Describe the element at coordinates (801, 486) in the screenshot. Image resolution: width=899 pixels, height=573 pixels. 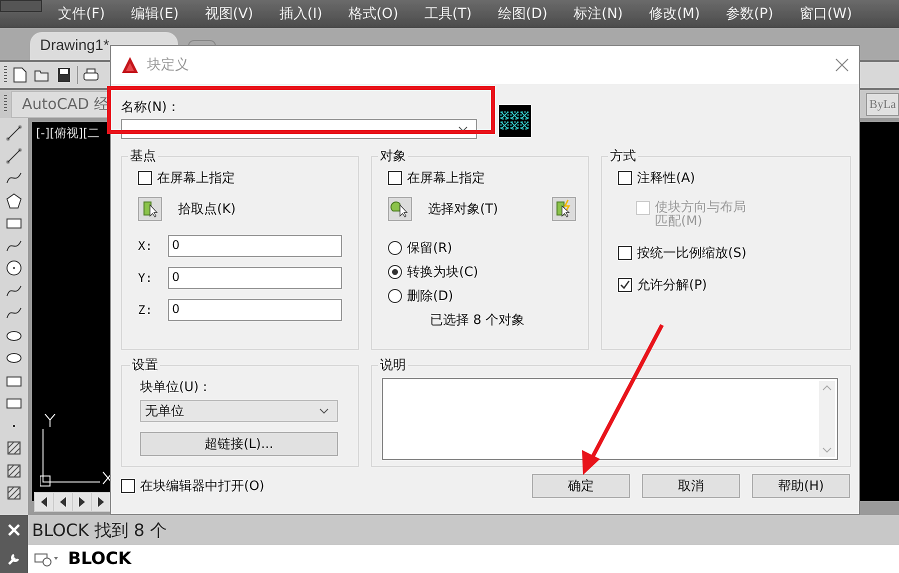
I see `dialog-button: 帮助(H)` at that location.